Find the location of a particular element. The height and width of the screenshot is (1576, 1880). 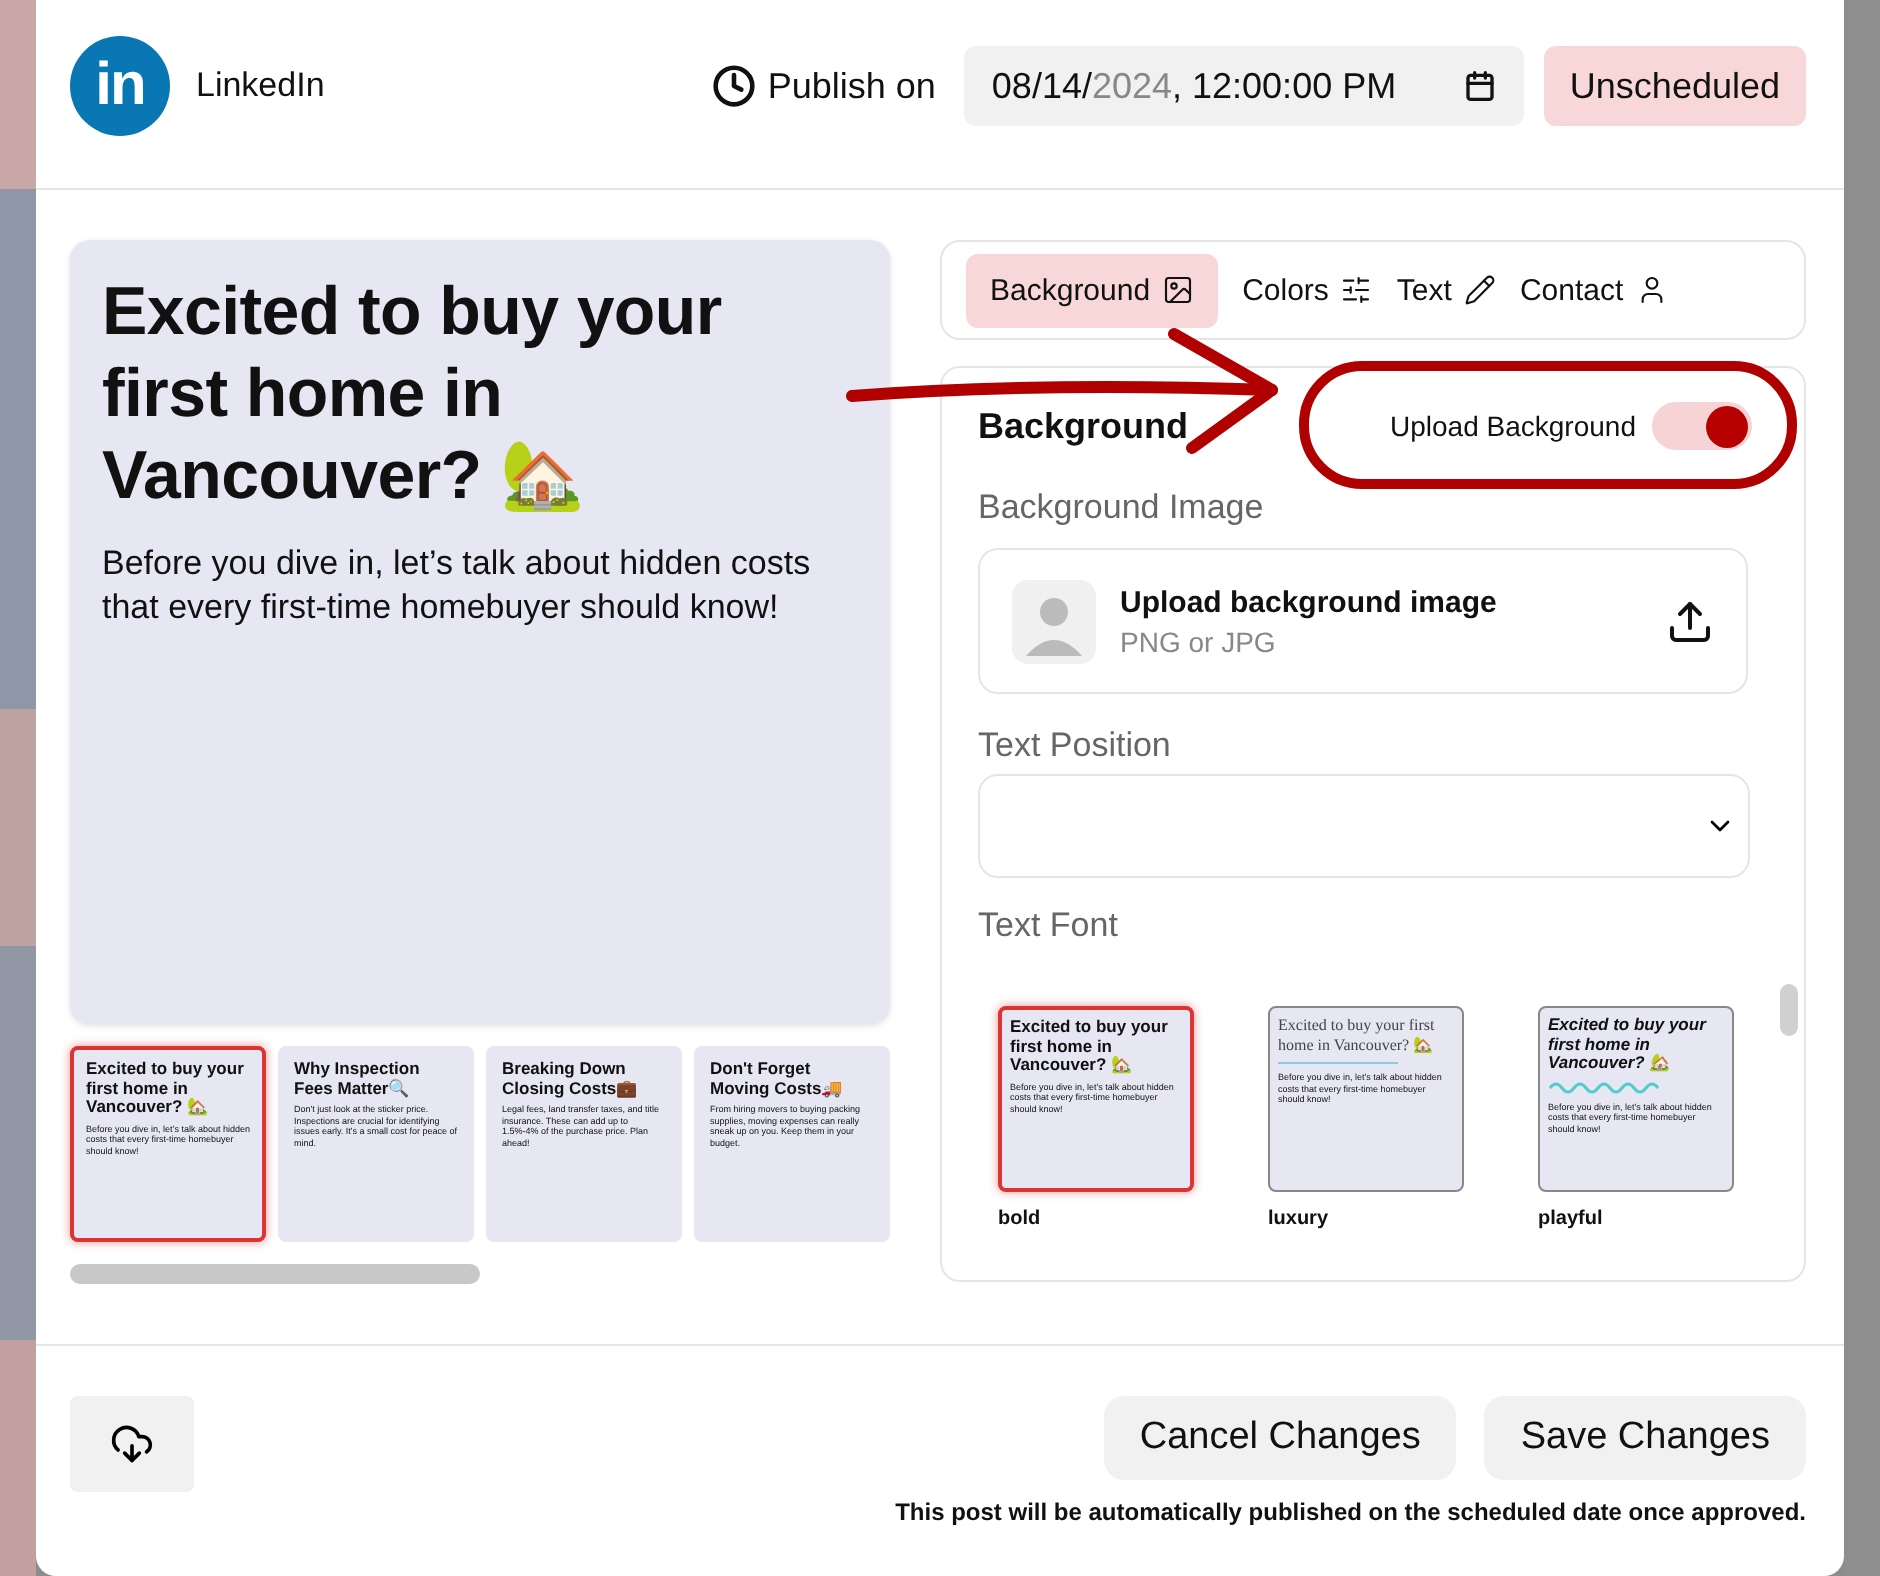

upload-hint: PNG or JPG is located at coordinates (1199, 641).